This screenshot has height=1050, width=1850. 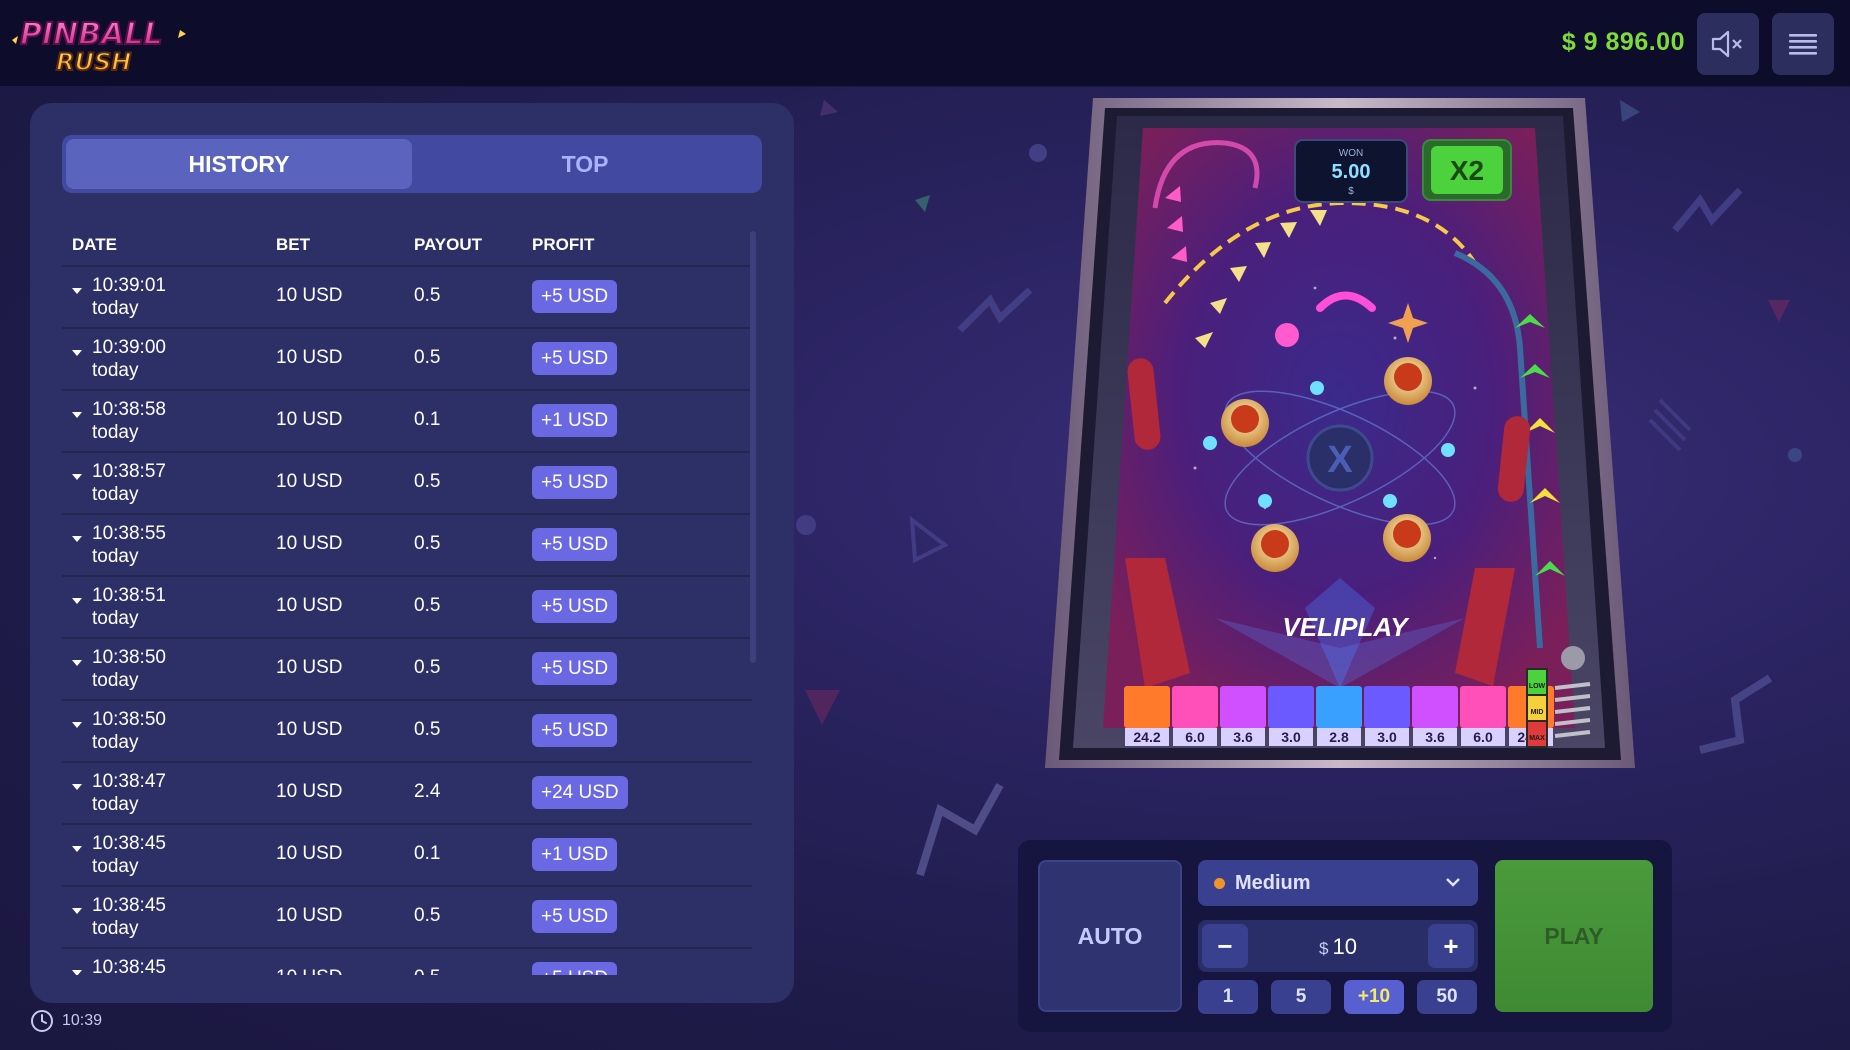 What do you see at coordinates (1146, 737) in the screenshot?
I see `multiplier-slot-value: 24.2` at bounding box center [1146, 737].